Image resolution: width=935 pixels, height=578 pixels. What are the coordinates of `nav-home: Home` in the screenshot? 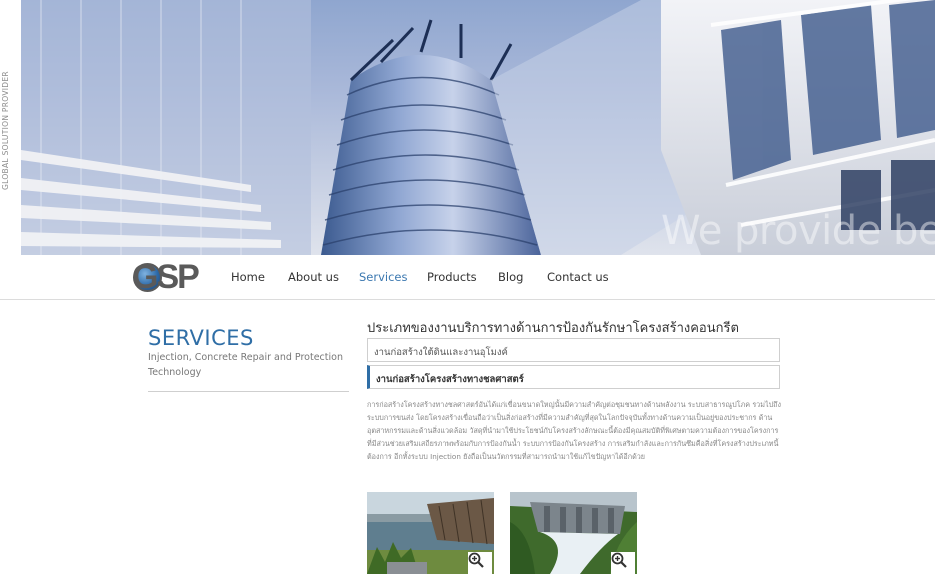 It's located at (248, 277).